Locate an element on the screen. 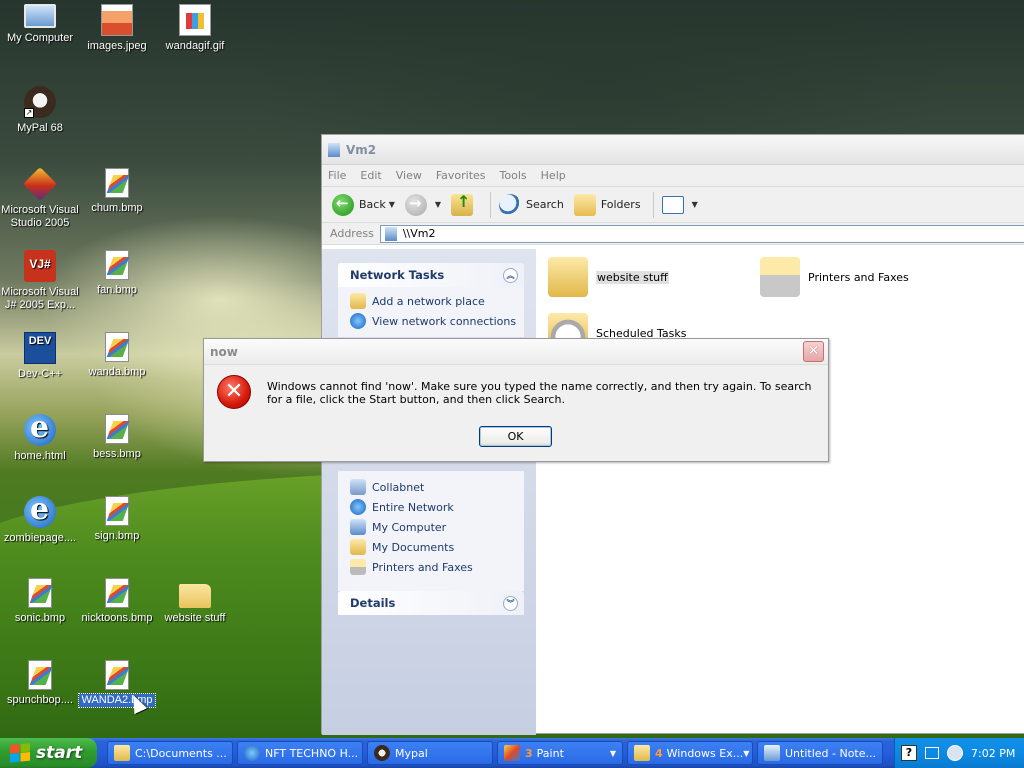  desktop-icon-bess-bmp: bess.bmp is located at coordinates (117, 437).